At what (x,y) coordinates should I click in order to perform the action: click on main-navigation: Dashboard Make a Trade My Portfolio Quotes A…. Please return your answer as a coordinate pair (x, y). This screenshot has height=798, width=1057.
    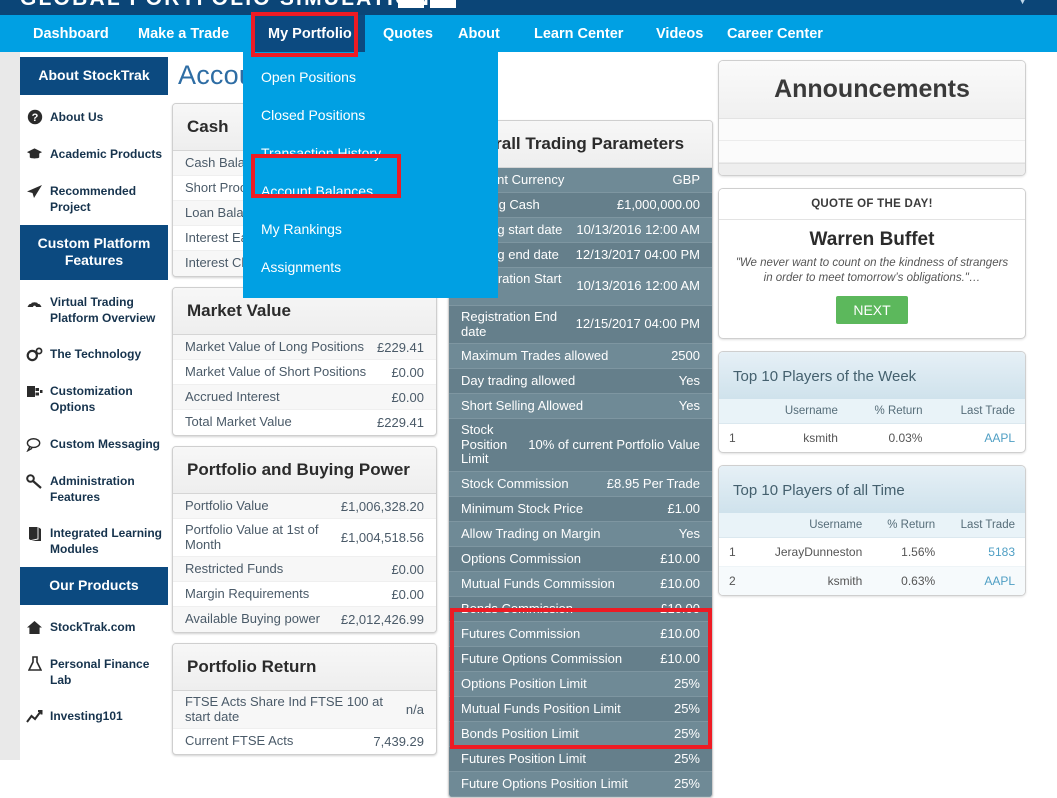
    Looking at the image, I should click on (528, 33).